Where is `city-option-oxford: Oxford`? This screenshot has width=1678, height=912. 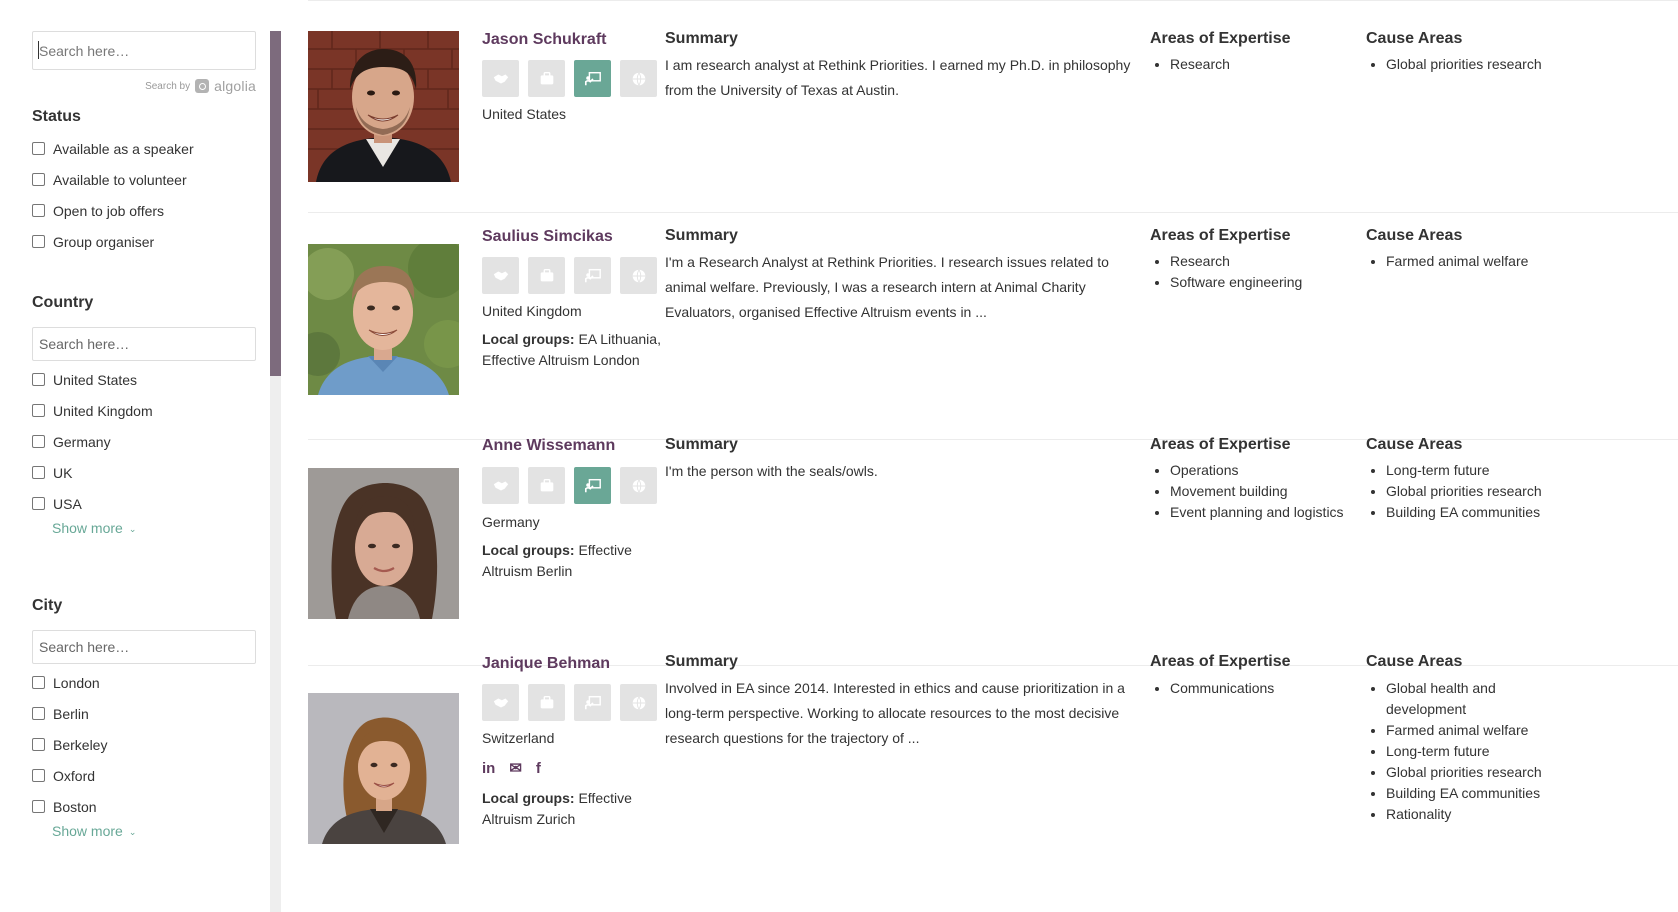 city-option-oxford: Oxford is located at coordinates (144, 775).